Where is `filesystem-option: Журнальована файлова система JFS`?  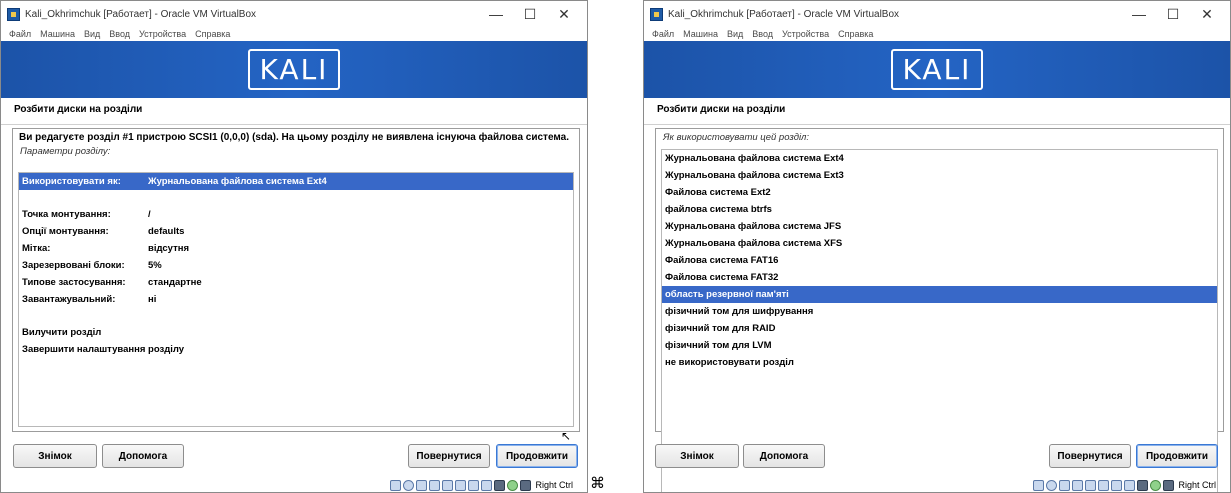
filesystem-option: Журнальована файлова система JFS is located at coordinates (939, 226).